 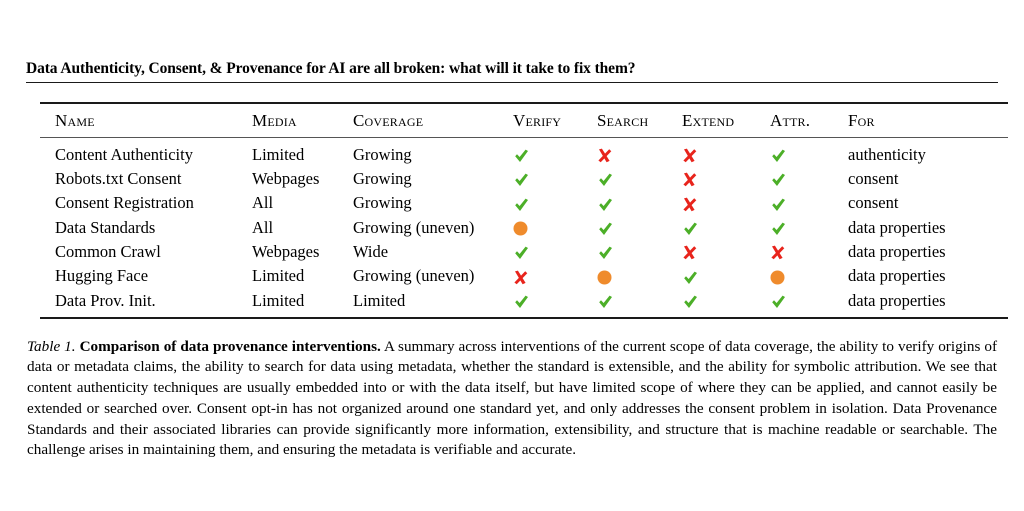 I want to click on table-row: Common Crawl Webpages Wide data properties, so click(x=524, y=252).